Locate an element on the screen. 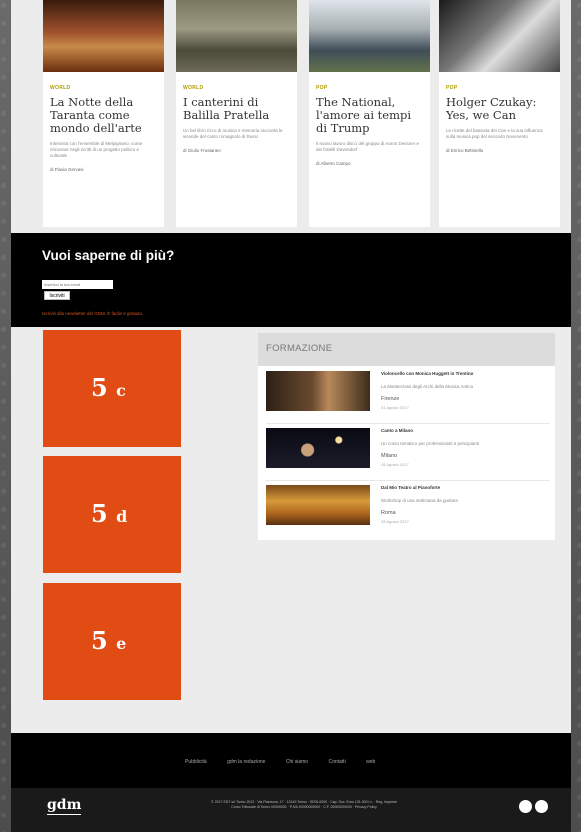 Image resolution: width=581 pixels, height=832 pixels. article-author: di Flavia Gervasi is located at coordinates (67, 169).